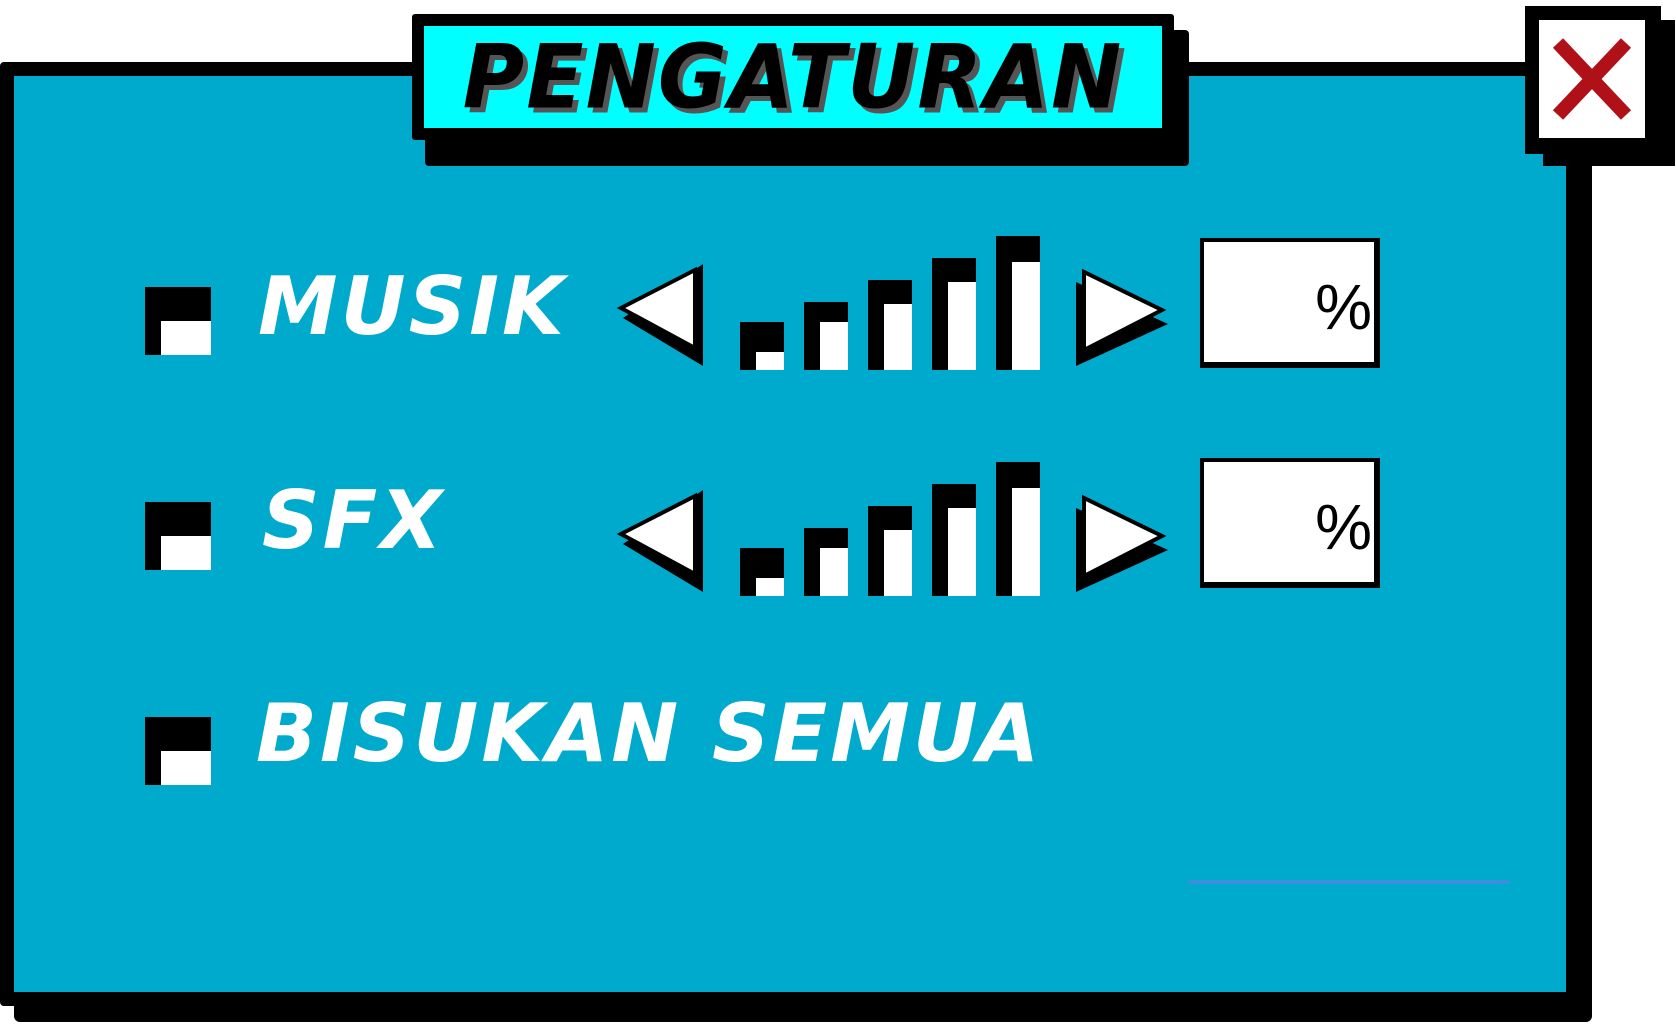 This screenshot has height=1026, width=1676. Describe the element at coordinates (890, 302) in the screenshot. I see `musik-volume-bars` at that location.